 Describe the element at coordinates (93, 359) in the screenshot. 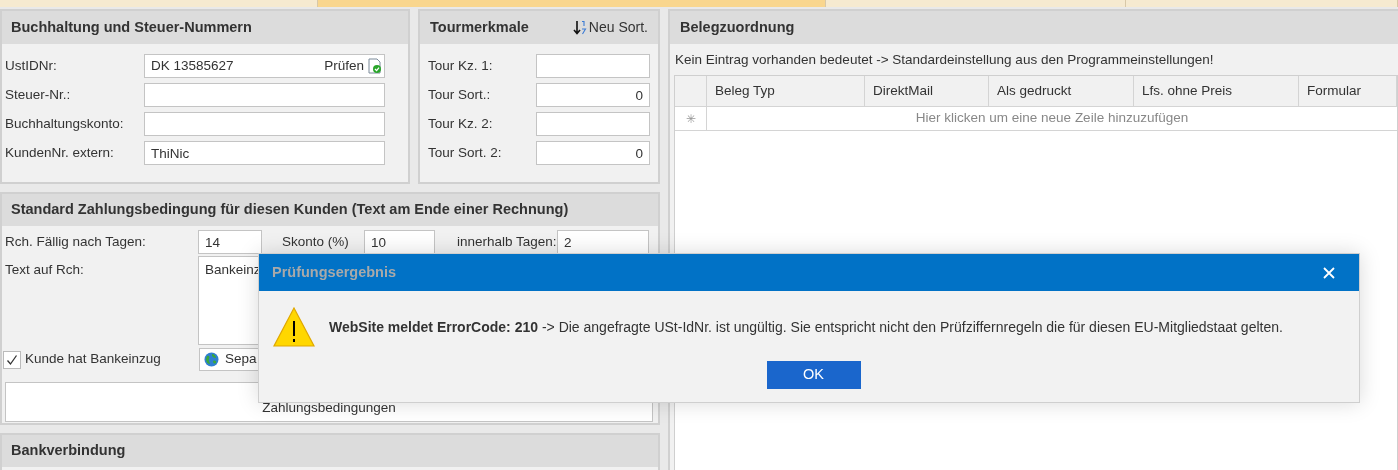

I see `checkbox-label: Kunde hat Bankeinzug` at that location.